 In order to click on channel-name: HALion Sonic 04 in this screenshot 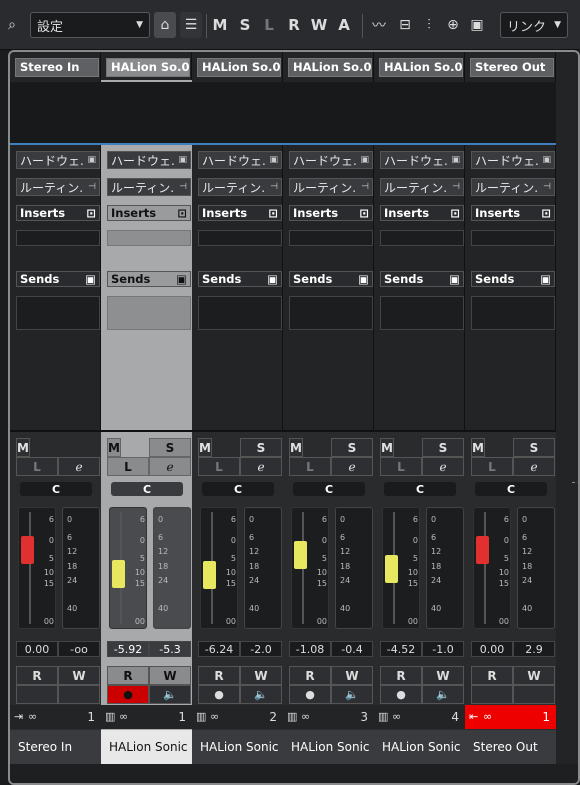, I will do `click(237, 747)`.